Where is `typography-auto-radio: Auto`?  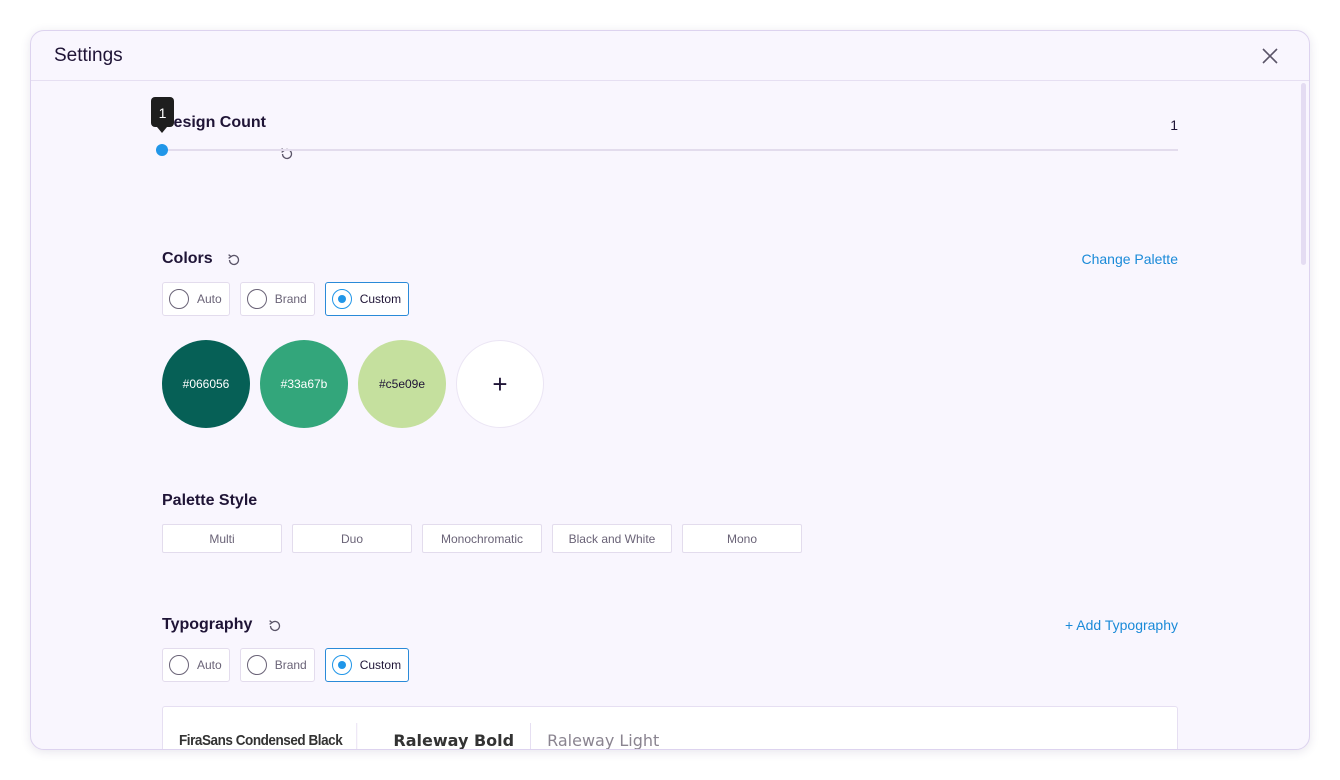
typography-auto-radio: Auto is located at coordinates (196, 665).